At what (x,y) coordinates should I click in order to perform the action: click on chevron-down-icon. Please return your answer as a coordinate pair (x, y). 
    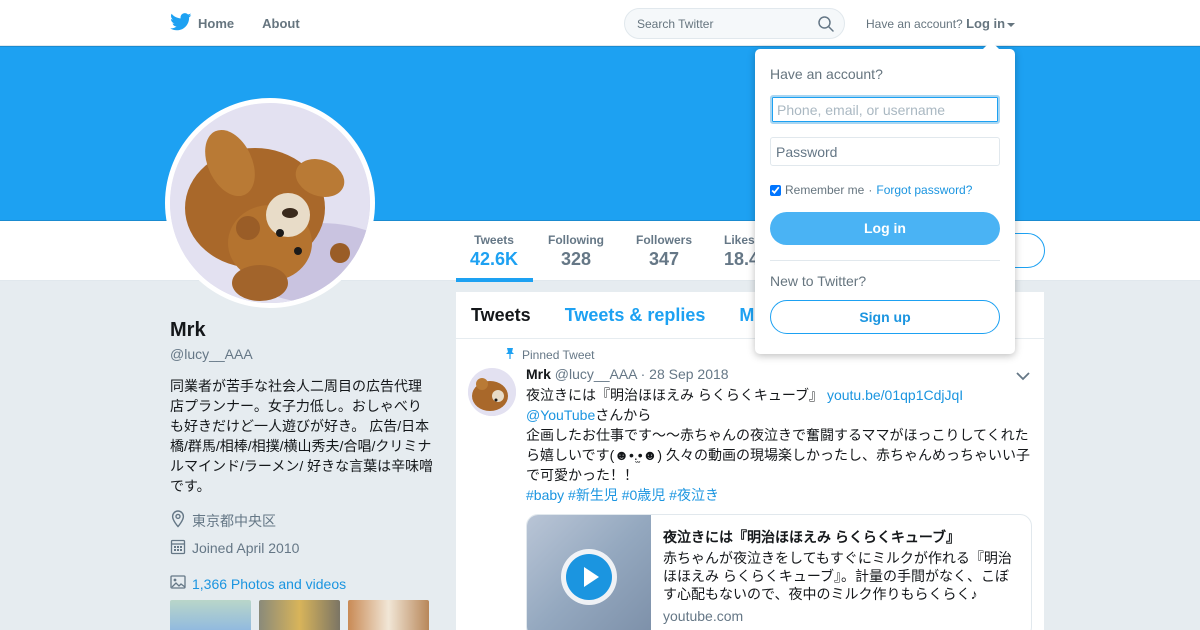
    Looking at the image, I should click on (1023, 377).